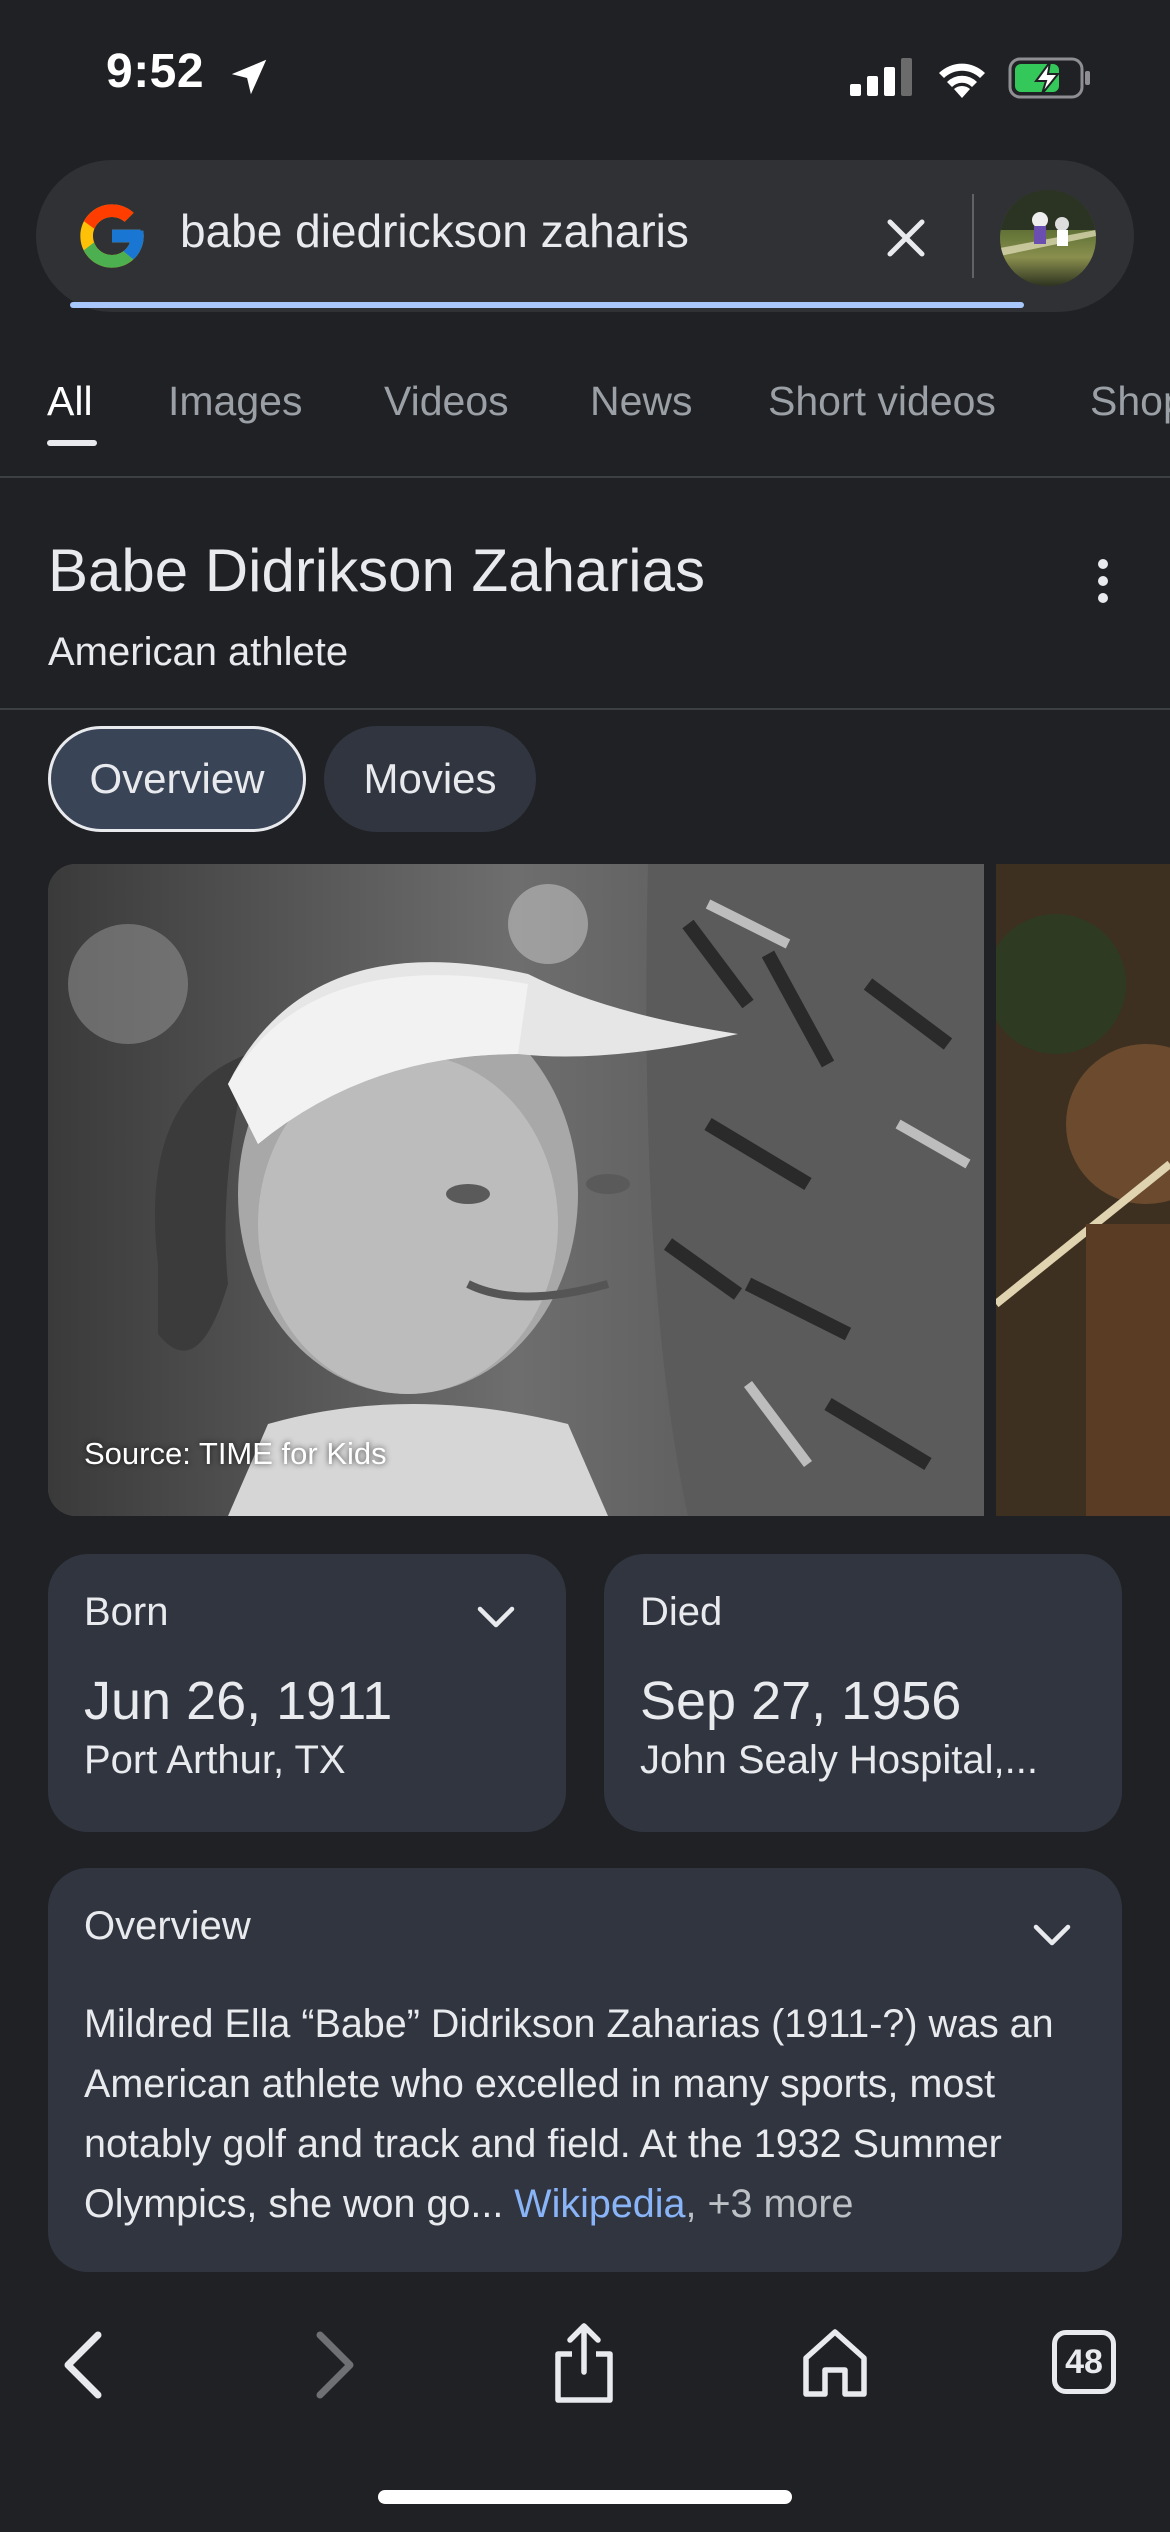 Image resolution: width=1170 pixels, height=2532 pixels. Describe the element at coordinates (770, 2204) in the screenshot. I see `more-sources-link: , +3 more` at that location.